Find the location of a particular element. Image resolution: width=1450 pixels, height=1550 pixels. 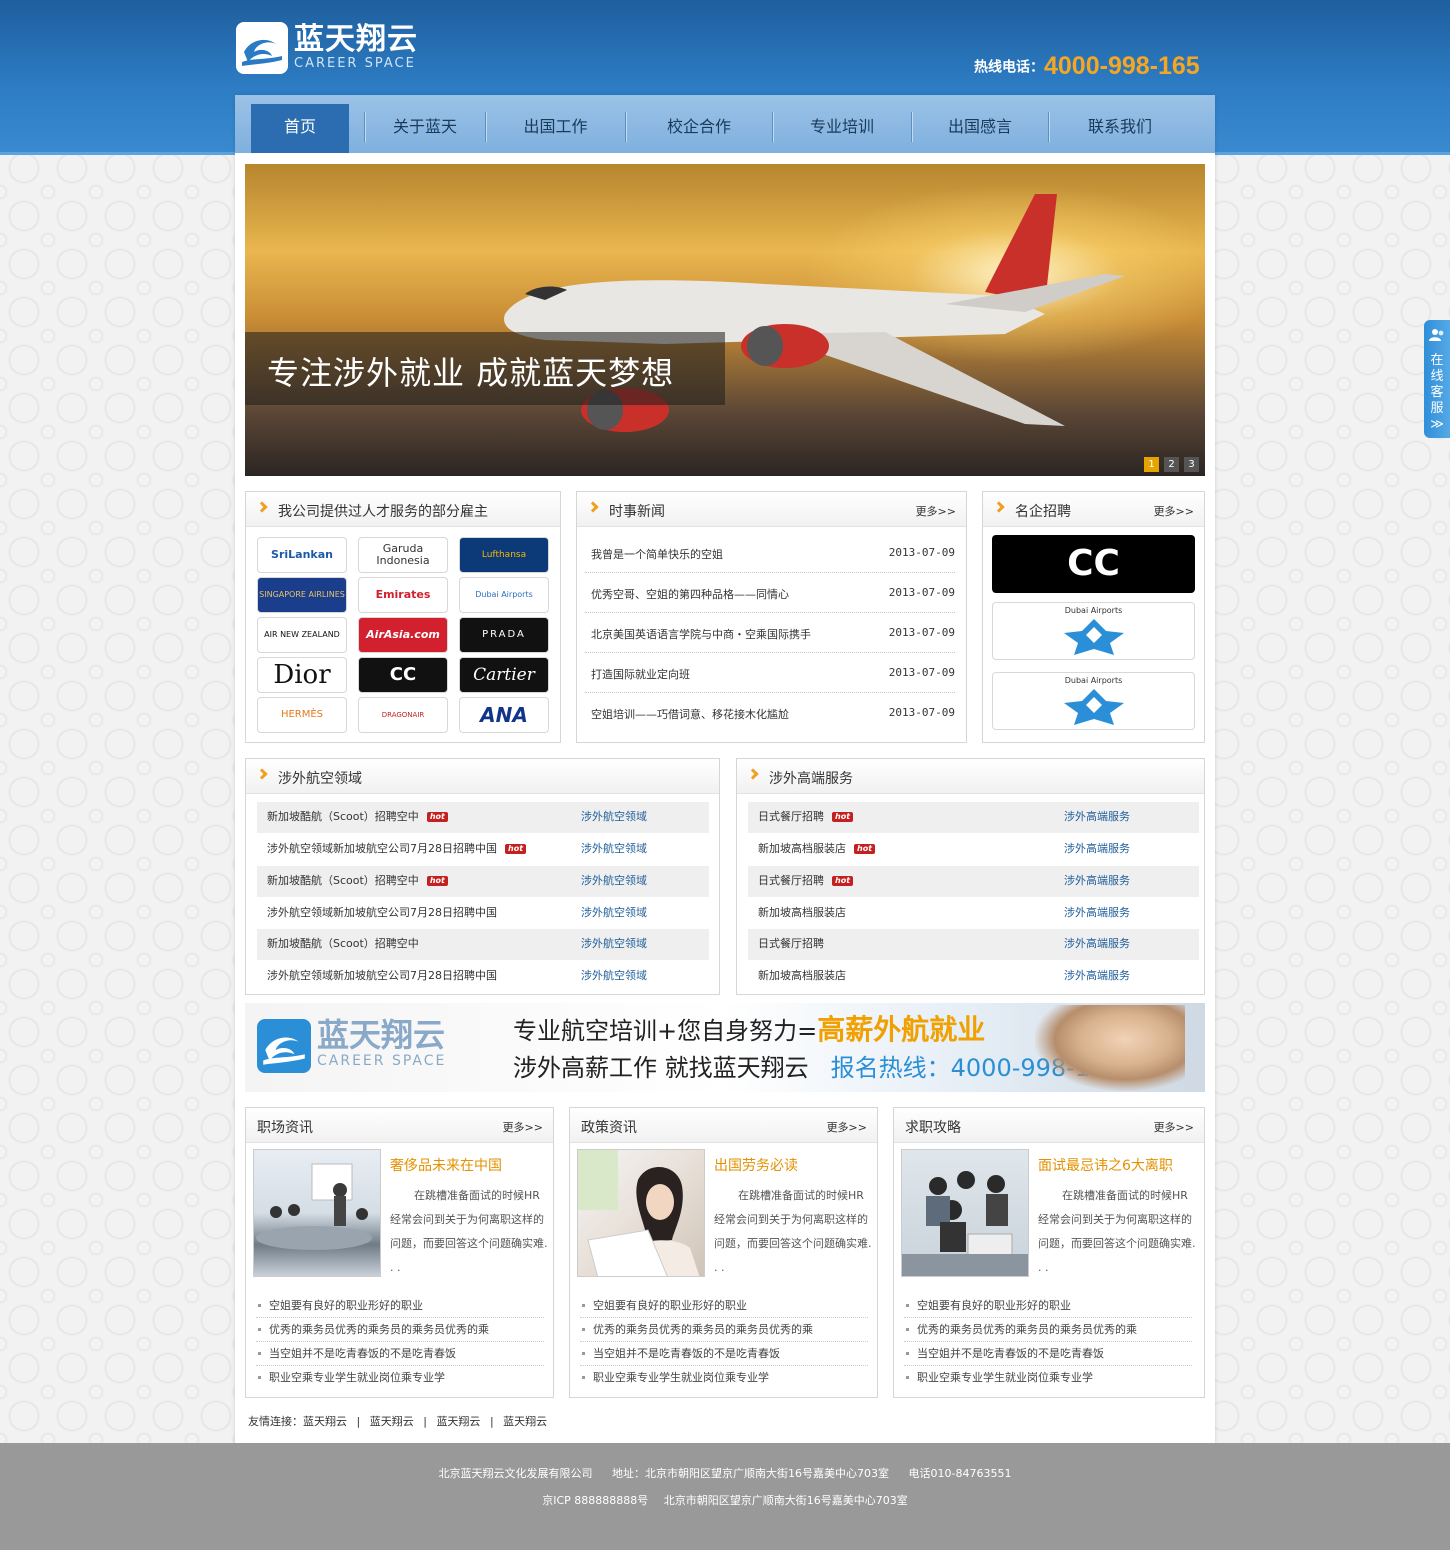

site-logo: 蓝天翔云 CAREER SPACE is located at coordinates (331, 49).